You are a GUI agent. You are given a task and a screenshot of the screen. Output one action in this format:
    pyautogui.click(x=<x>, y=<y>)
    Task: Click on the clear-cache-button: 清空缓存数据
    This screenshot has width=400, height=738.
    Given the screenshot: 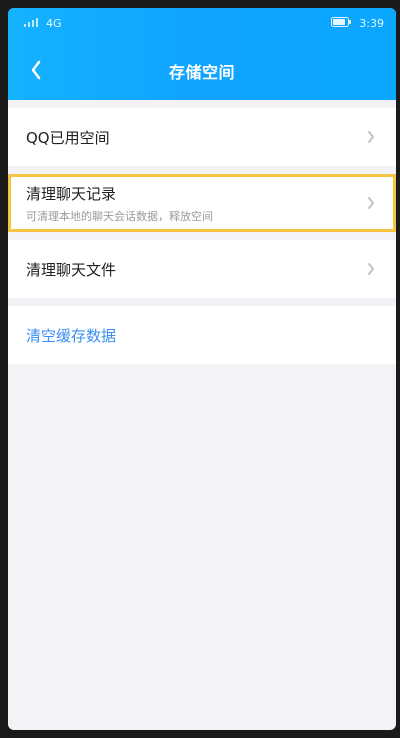 What is the action you would take?
    pyautogui.click(x=202, y=335)
    